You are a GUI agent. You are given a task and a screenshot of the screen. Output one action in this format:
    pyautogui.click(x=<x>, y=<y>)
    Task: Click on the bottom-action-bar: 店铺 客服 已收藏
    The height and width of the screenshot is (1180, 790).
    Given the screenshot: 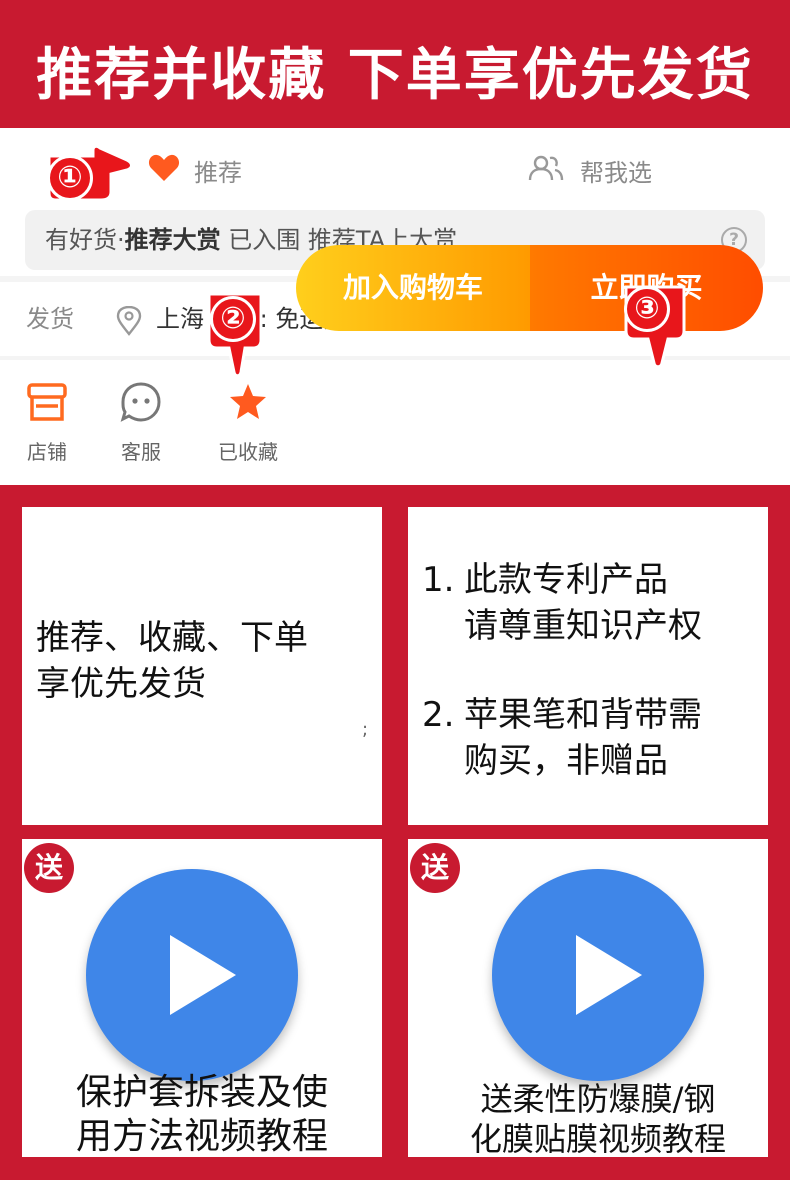 What is the action you would take?
    pyautogui.click(x=395, y=422)
    